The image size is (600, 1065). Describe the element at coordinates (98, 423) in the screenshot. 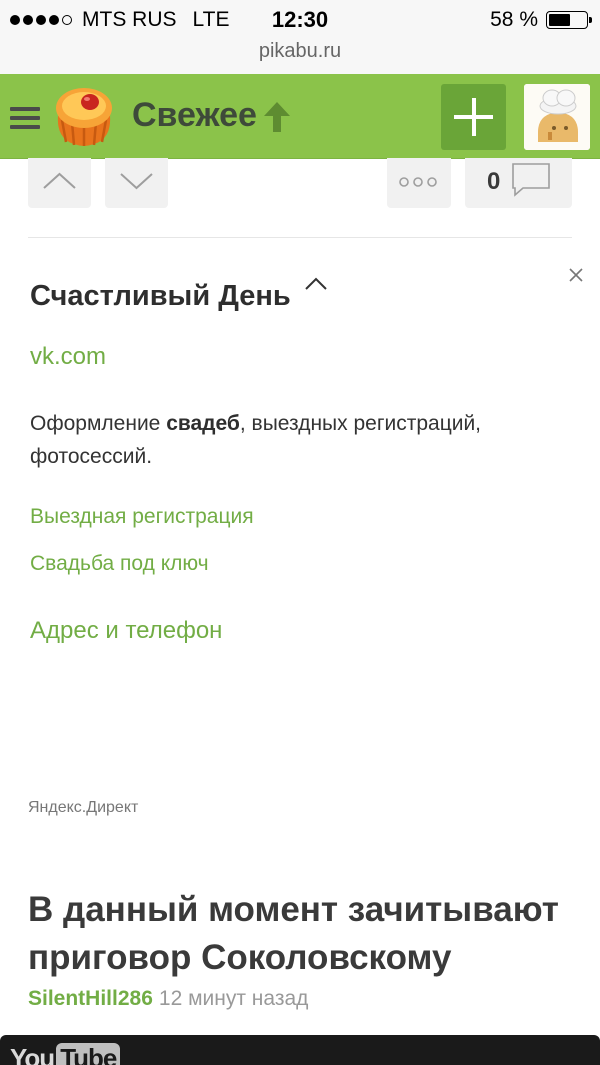

I see `ad-description-prefix: Оформление` at that location.